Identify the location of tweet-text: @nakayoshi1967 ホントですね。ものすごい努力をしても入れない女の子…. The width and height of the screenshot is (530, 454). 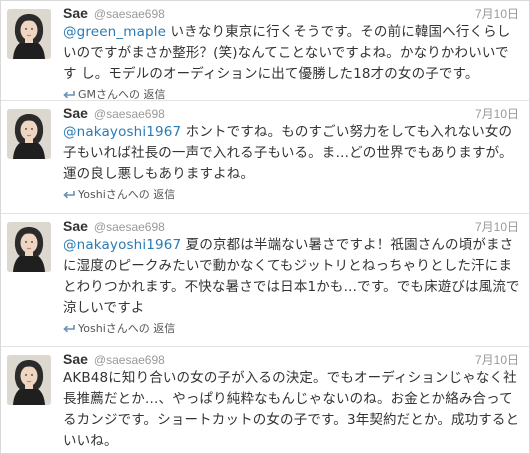
(292, 153).